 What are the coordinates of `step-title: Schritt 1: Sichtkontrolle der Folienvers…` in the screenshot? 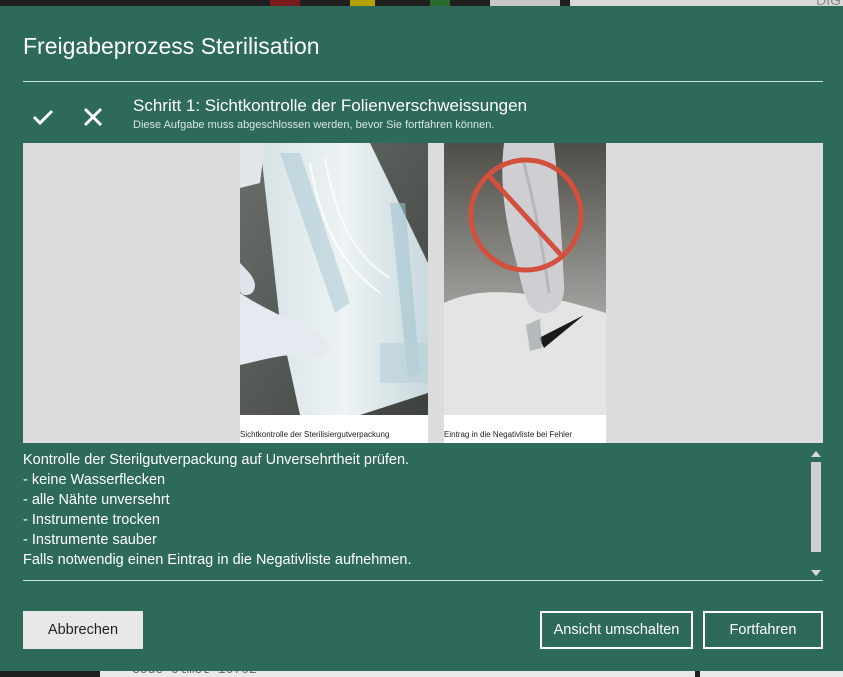 It's located at (330, 105).